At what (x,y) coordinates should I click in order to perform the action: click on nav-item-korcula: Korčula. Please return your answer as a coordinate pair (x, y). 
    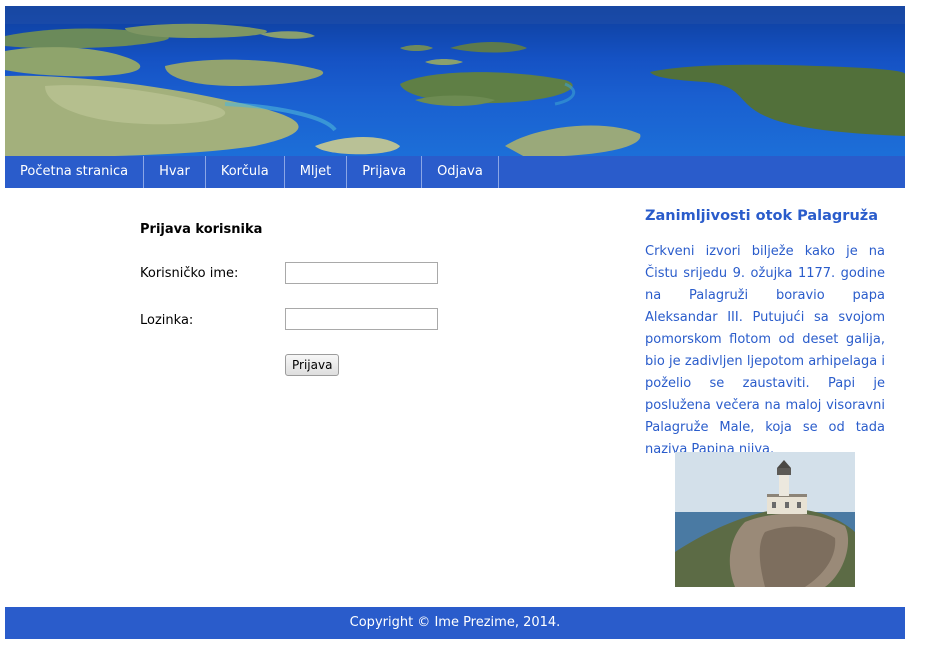
    Looking at the image, I should click on (245, 172).